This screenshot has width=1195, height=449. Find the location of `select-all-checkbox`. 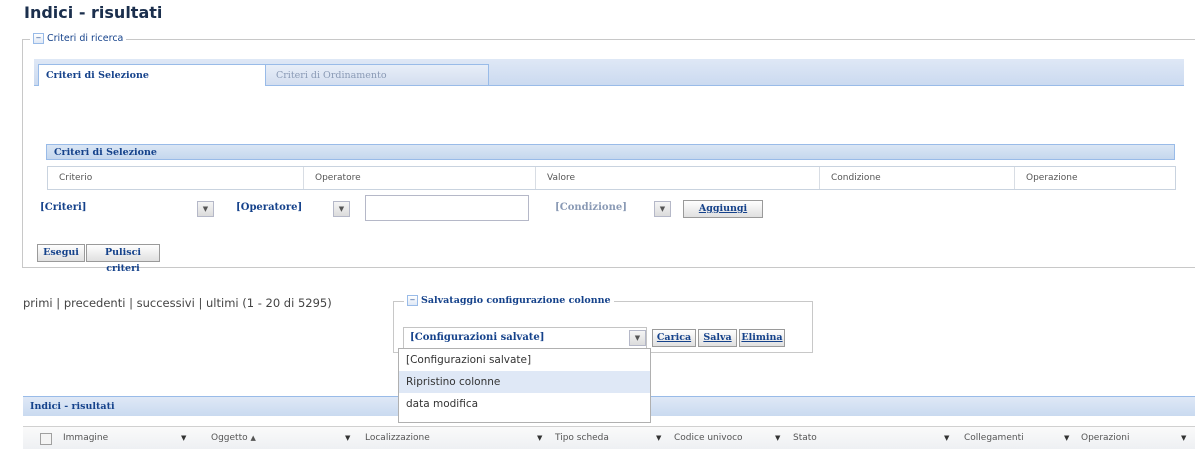

select-all-checkbox is located at coordinates (46, 439).